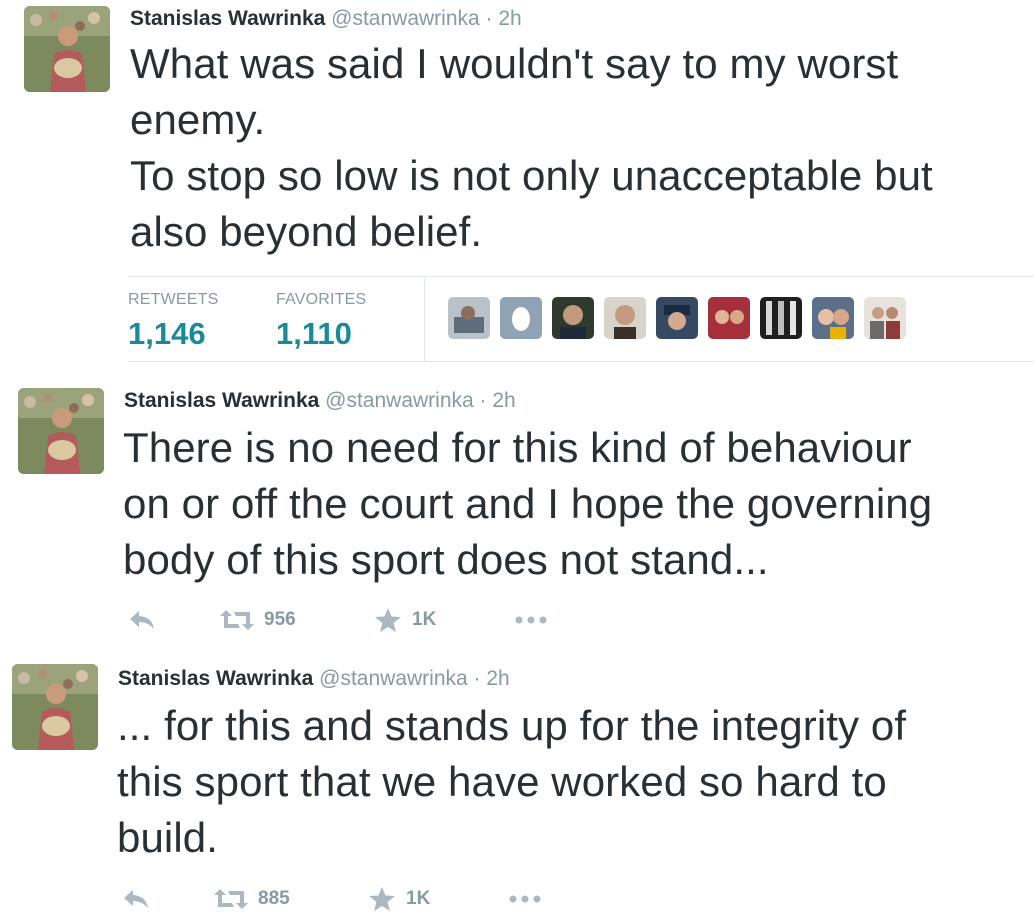 Image resolution: width=1034 pixels, height=920 pixels. I want to click on favoriter-avatar-egg, so click(521, 318).